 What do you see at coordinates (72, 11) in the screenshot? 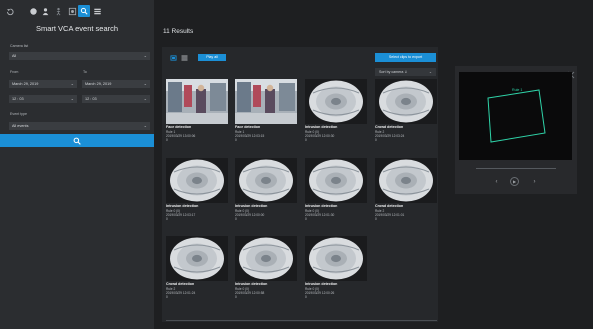
I see `filter-icon` at bounding box center [72, 11].